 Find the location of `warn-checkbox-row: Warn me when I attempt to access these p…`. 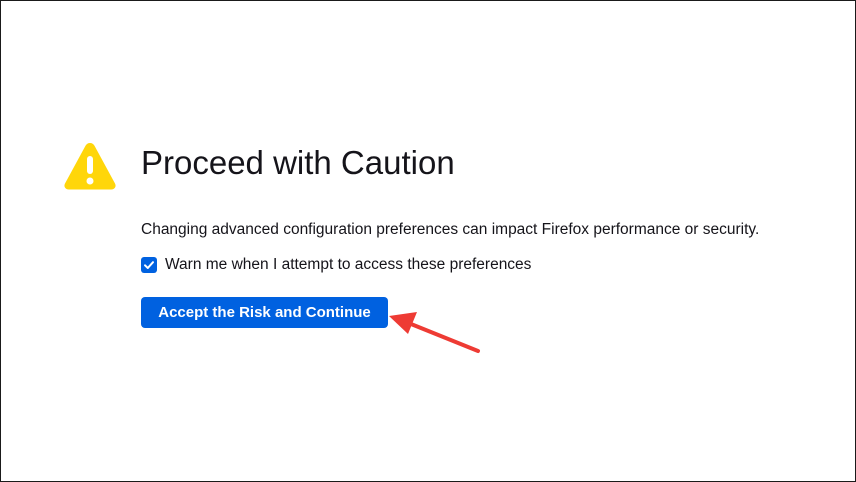

warn-checkbox-row: Warn me when I attempt to access these p… is located at coordinates (336, 265).